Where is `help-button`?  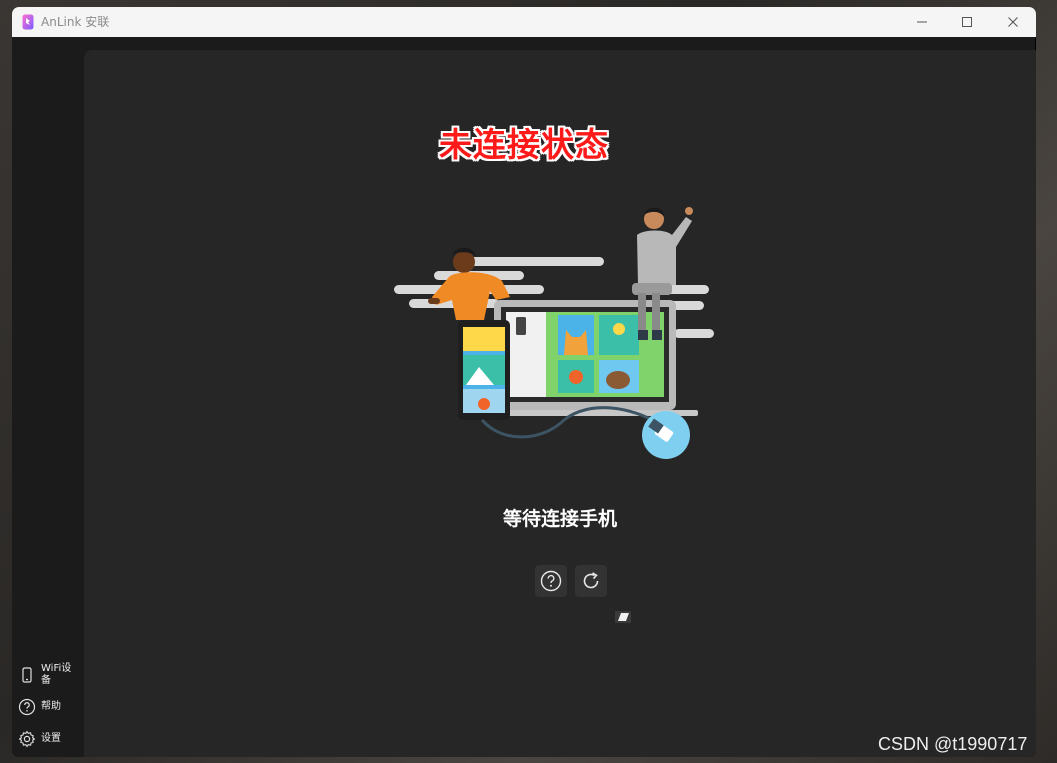
help-button is located at coordinates (551, 581).